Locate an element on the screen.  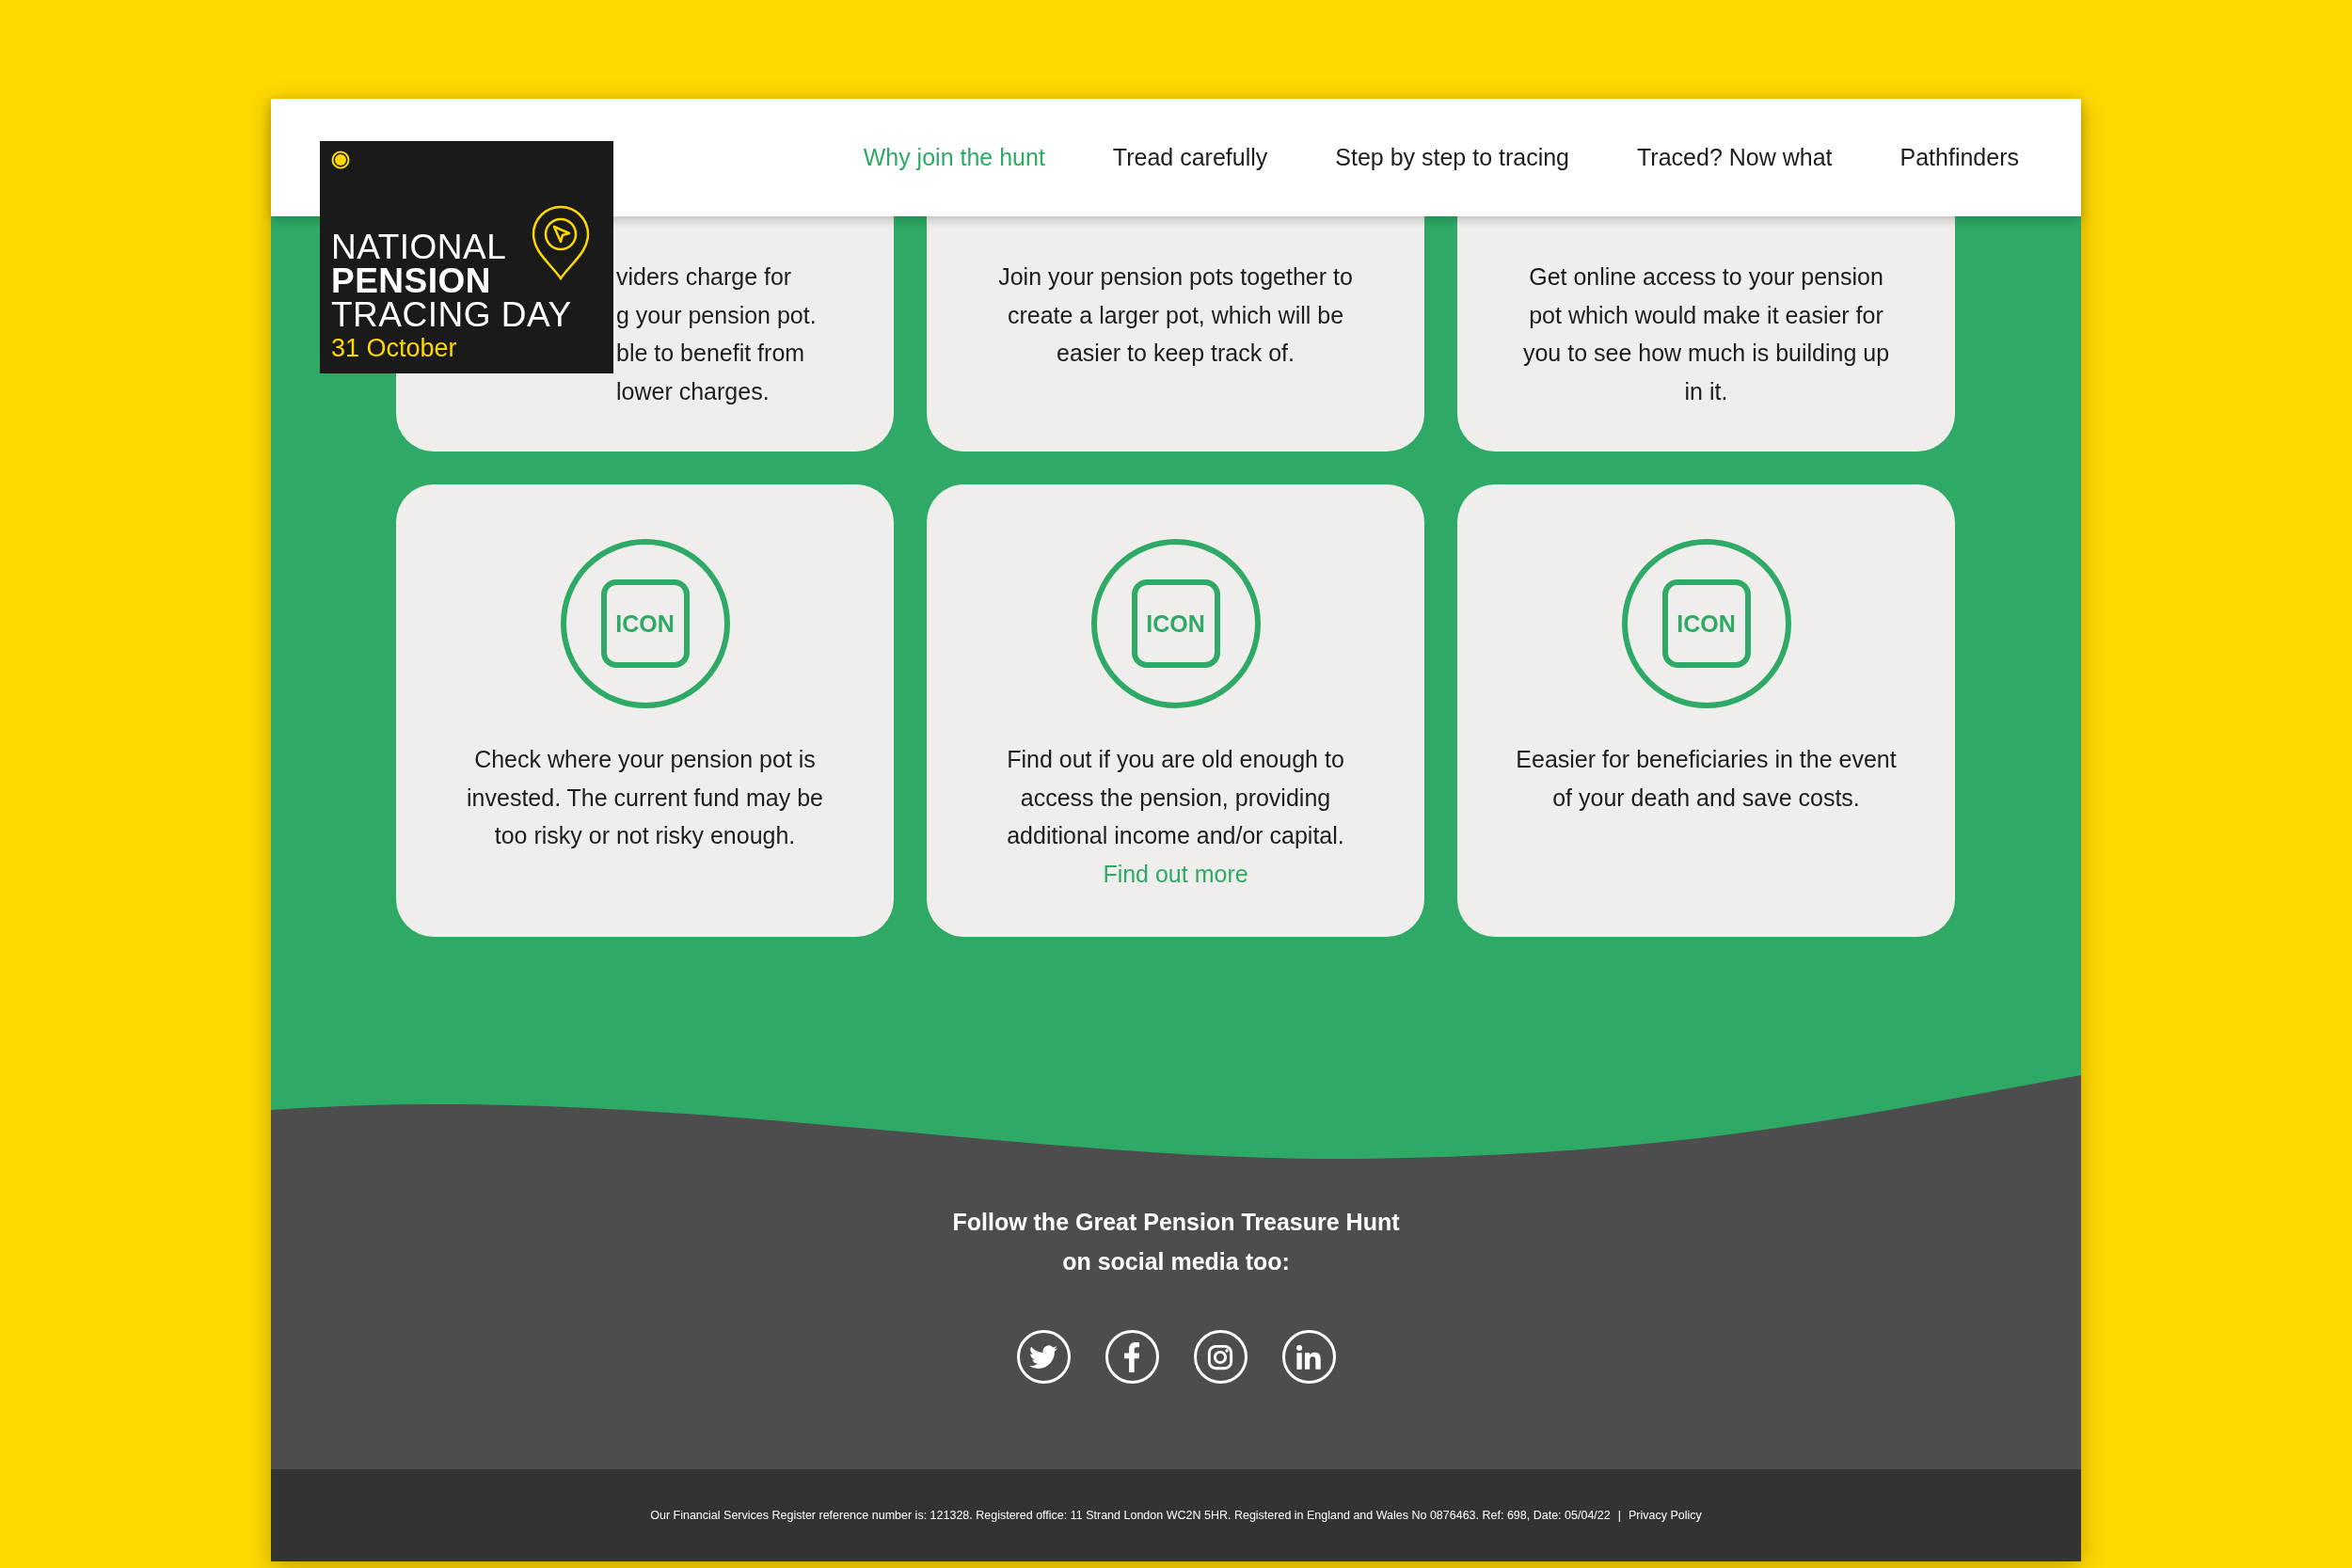
nav-link: Tread carefully is located at coordinates (1190, 157).